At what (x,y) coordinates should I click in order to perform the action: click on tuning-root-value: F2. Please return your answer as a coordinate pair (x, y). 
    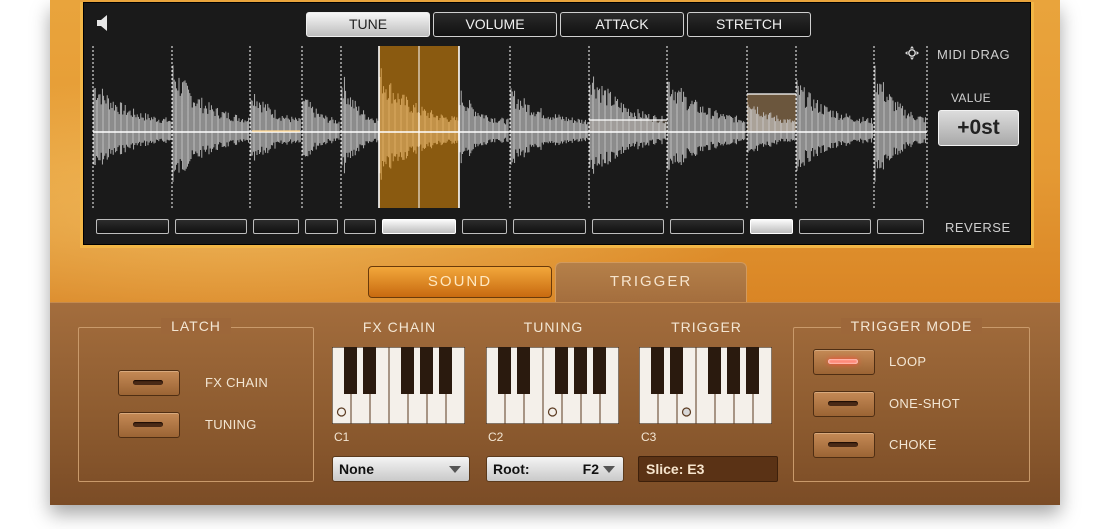
    Looking at the image, I should click on (590, 469).